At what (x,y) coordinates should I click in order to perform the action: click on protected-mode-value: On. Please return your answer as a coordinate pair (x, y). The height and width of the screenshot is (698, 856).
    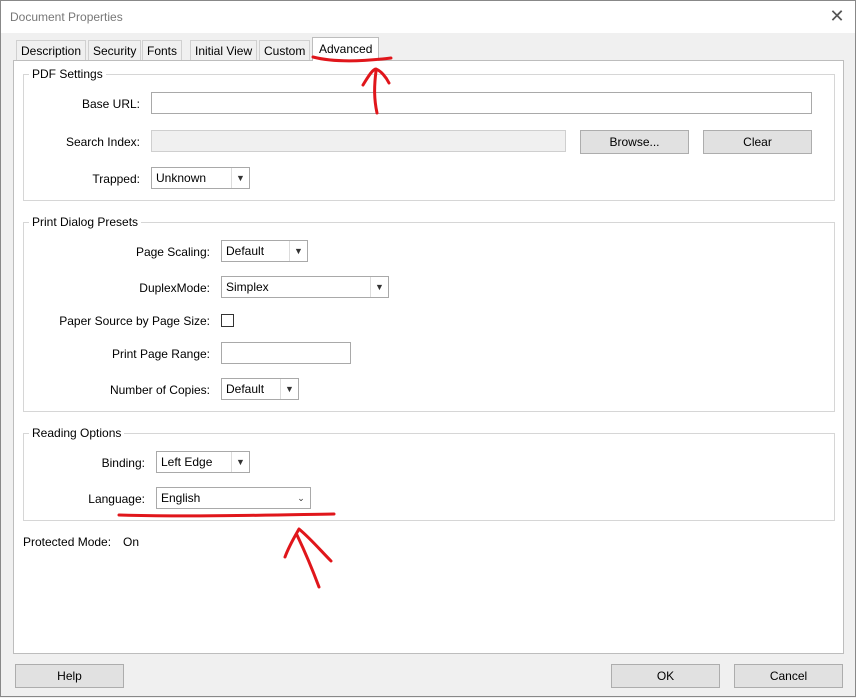
    Looking at the image, I should click on (131, 542).